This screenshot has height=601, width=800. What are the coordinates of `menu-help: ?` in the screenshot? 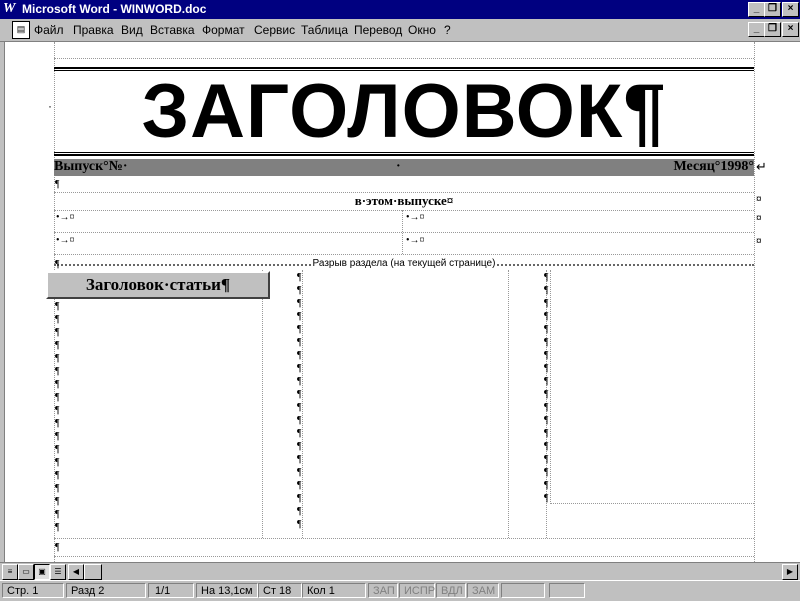 It's located at (447, 30).